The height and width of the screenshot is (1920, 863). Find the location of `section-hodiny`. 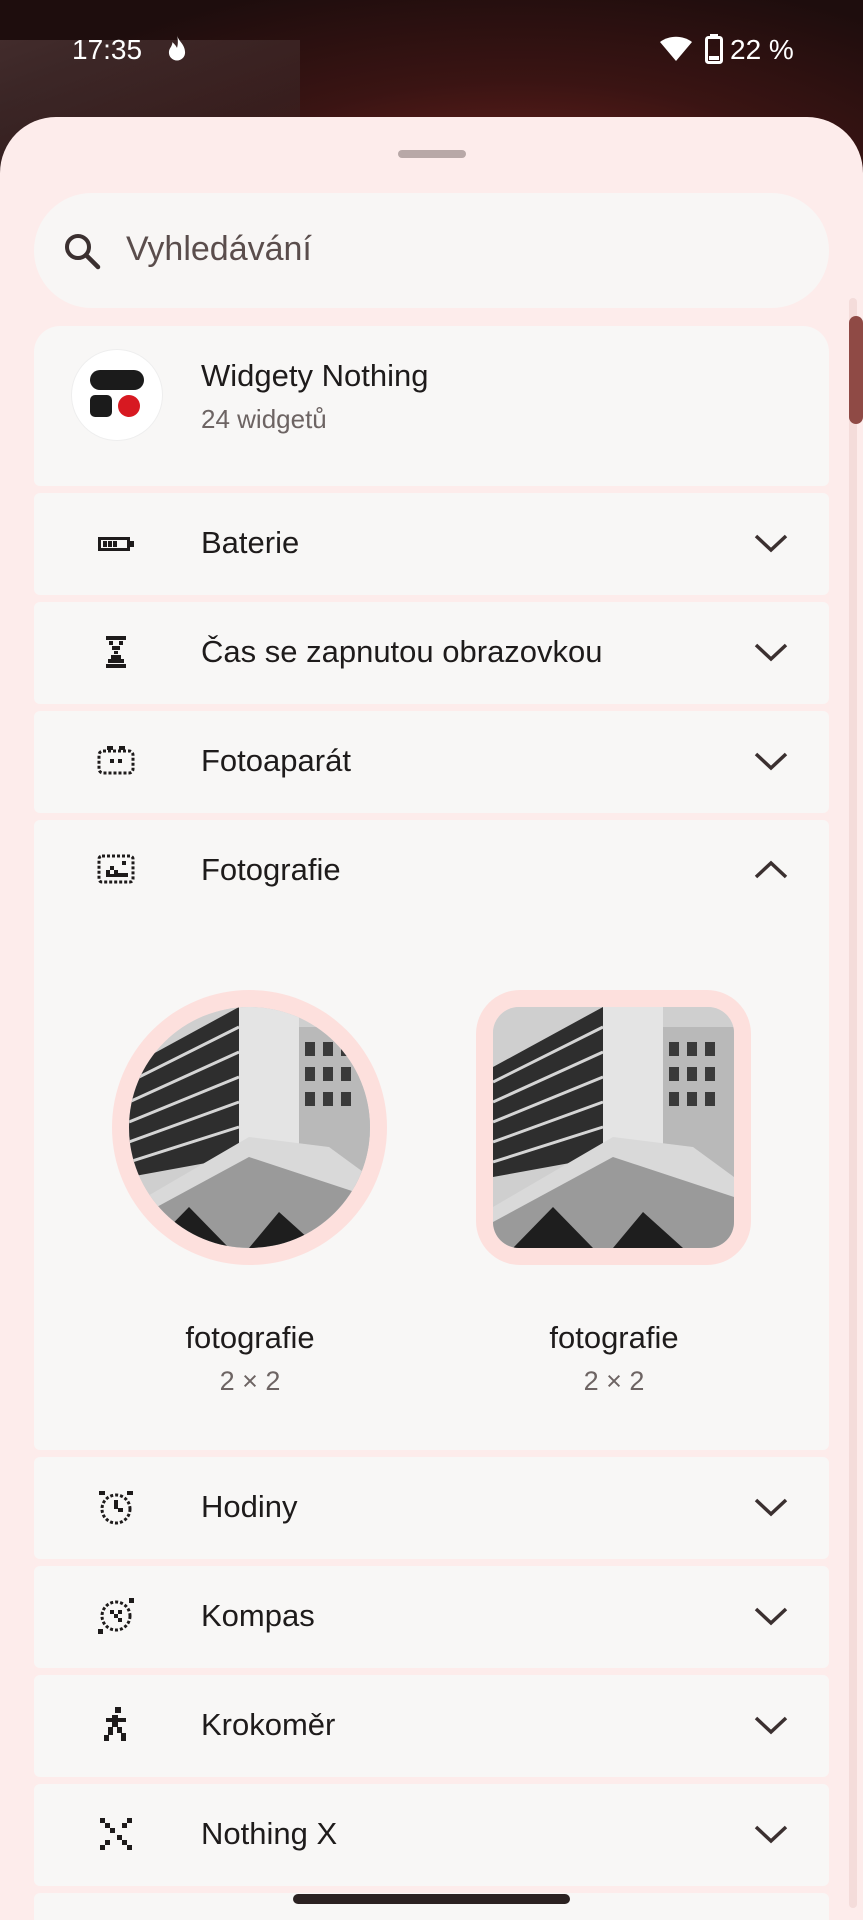

section-hodiny is located at coordinates (431, 1508).